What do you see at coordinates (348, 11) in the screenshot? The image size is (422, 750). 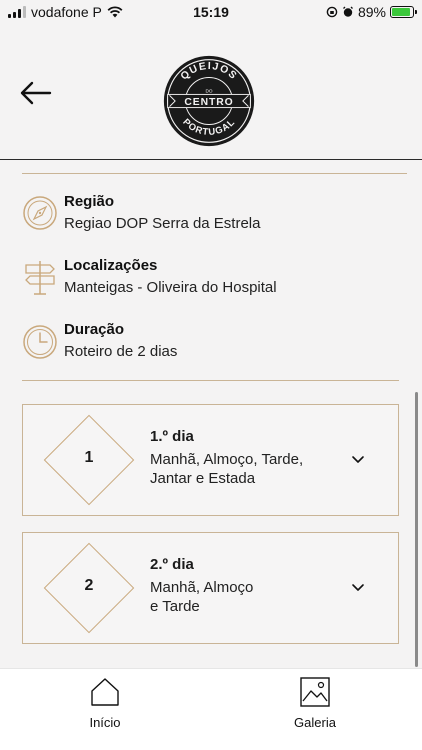 I see `alarm-icon` at bounding box center [348, 11].